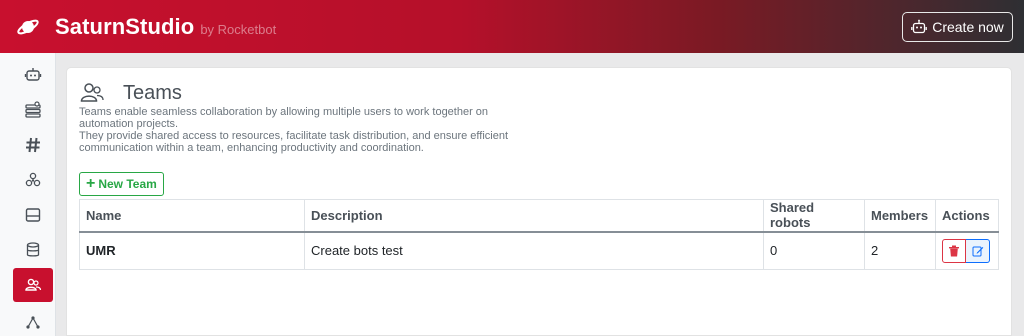  What do you see at coordinates (967, 216) in the screenshot?
I see `column-header-actions: Actions` at bounding box center [967, 216].